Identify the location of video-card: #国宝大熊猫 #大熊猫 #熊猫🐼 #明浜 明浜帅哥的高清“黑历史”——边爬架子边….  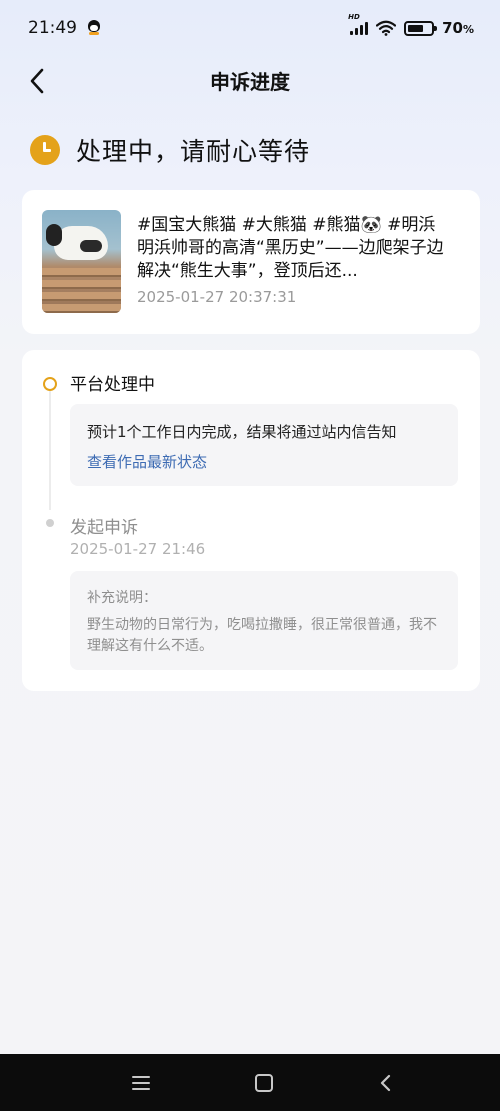
(251, 262).